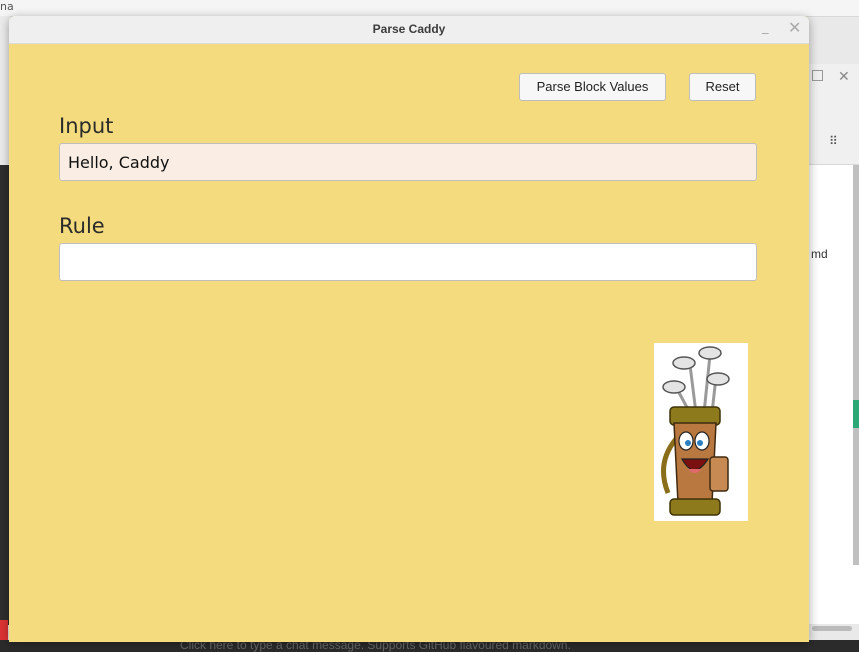  What do you see at coordinates (4, 630) in the screenshot?
I see `background-left-badge` at bounding box center [4, 630].